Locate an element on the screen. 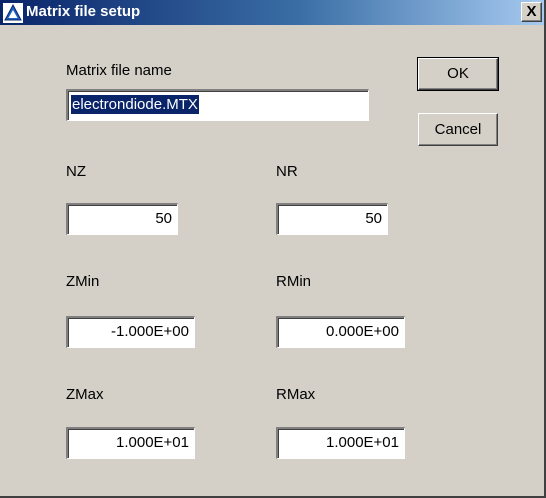 The width and height of the screenshot is (546, 498). nr-input: 50 is located at coordinates (332, 219).